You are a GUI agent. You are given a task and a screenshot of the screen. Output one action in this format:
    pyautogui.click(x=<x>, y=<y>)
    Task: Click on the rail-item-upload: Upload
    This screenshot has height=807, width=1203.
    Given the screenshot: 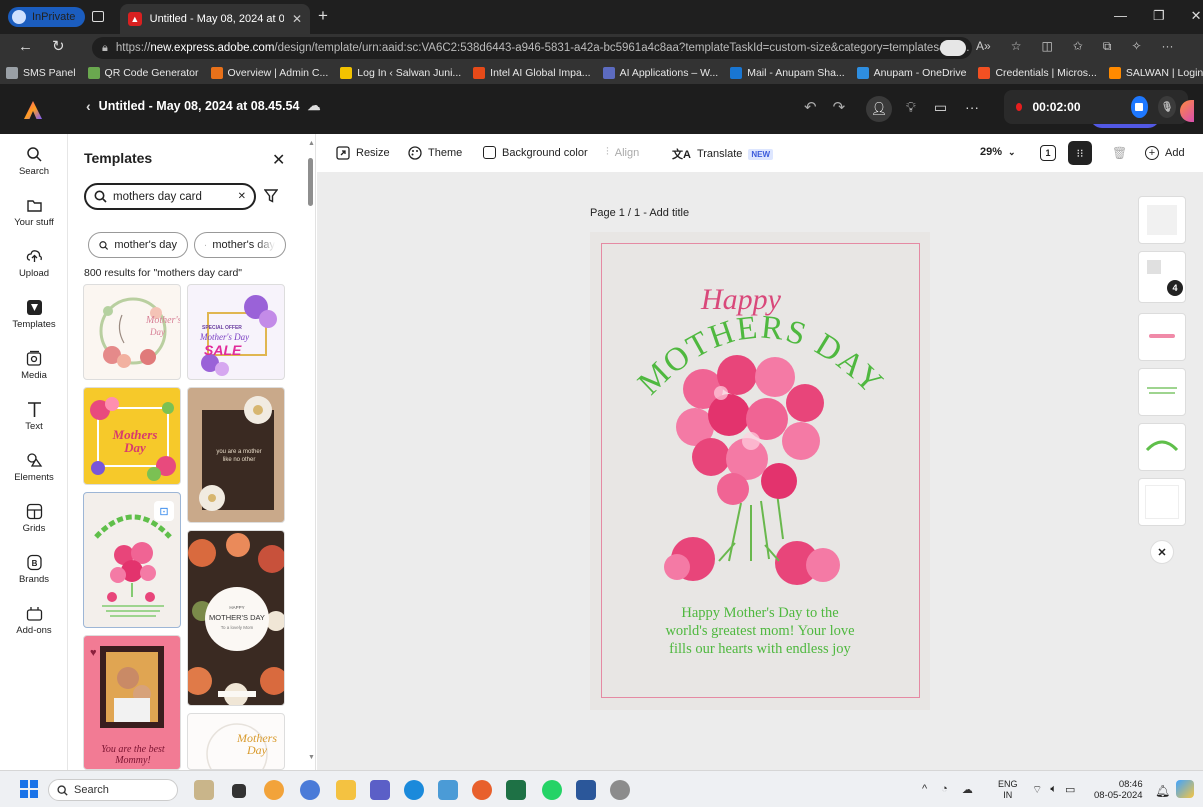 What is the action you would take?
    pyautogui.click(x=34, y=263)
    